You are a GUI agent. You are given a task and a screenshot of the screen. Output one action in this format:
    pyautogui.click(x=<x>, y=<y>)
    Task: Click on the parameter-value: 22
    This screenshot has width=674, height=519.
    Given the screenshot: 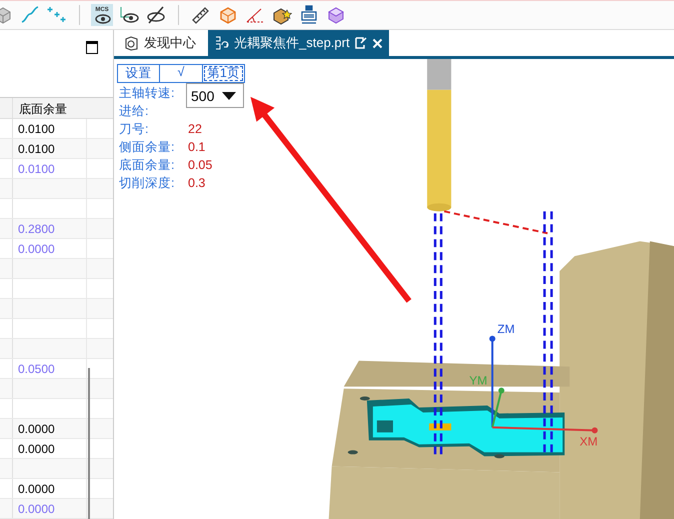 What is the action you would take?
    pyautogui.click(x=195, y=129)
    